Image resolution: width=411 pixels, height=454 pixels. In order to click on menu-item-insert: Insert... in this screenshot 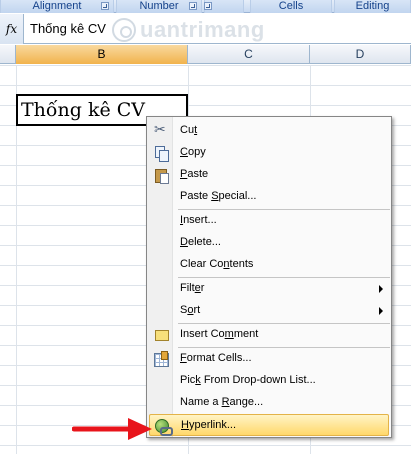, I will do `click(269, 221)`.